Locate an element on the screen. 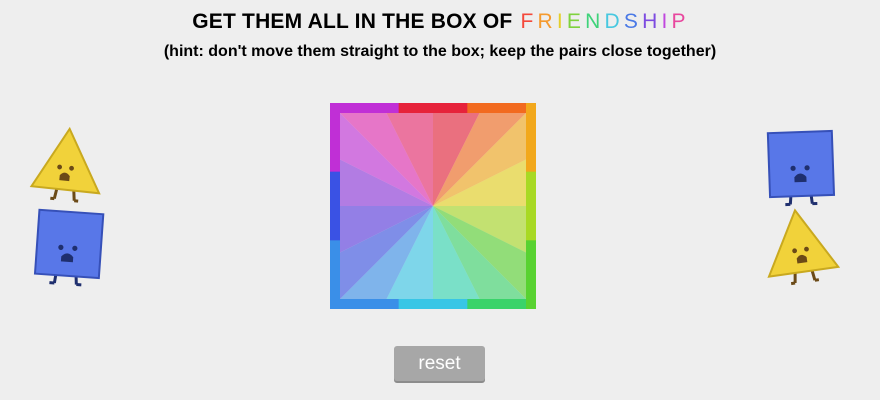  triangle-creature-right-icon is located at coordinates (804, 247).